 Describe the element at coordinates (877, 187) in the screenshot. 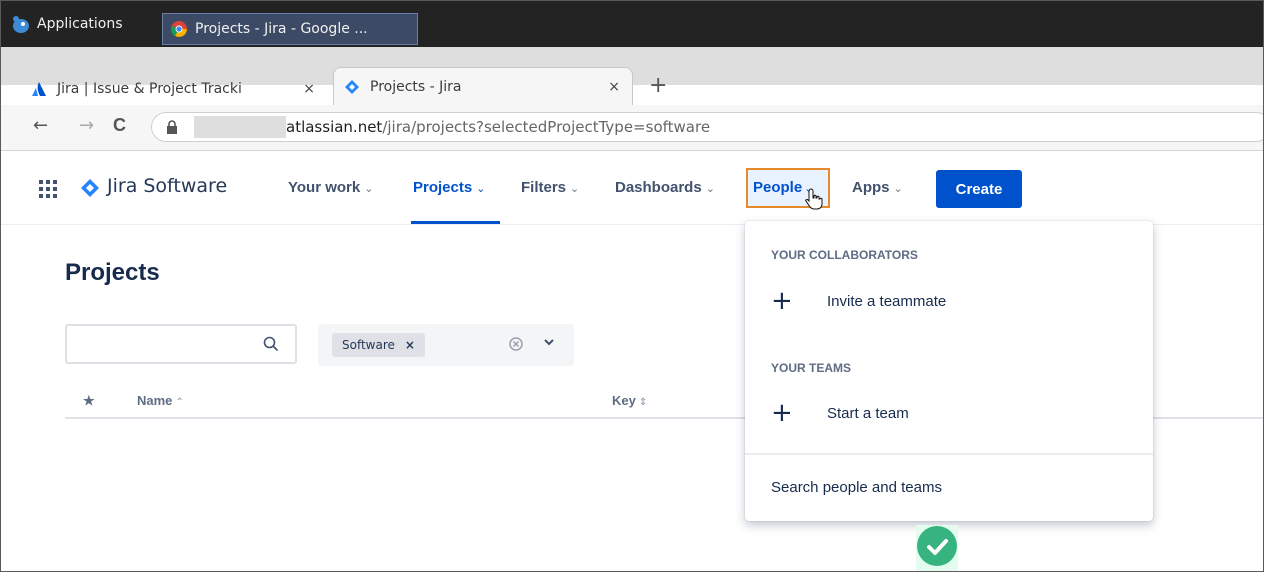

I see `nav-apps: Apps ⌄` at that location.